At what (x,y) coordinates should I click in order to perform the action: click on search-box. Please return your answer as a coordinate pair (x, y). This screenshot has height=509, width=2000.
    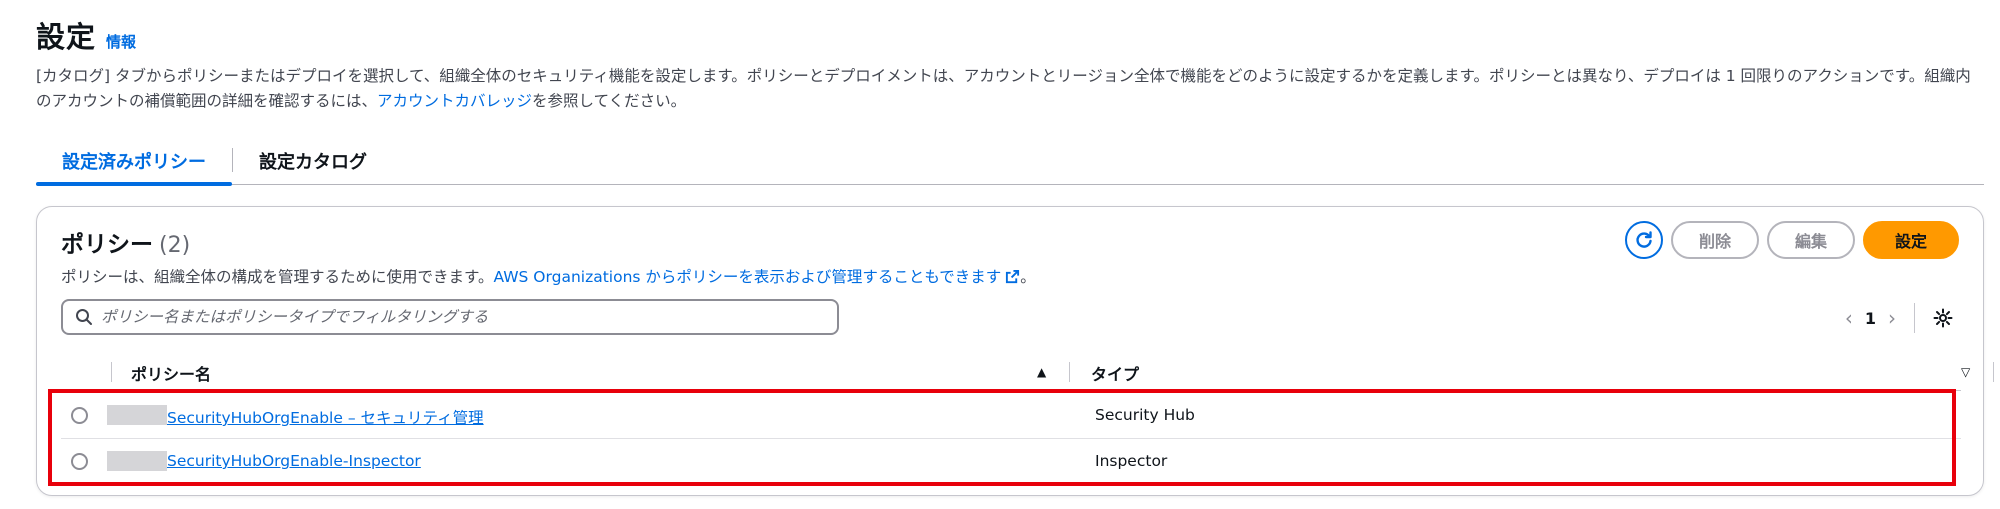
    Looking at the image, I should click on (450, 317).